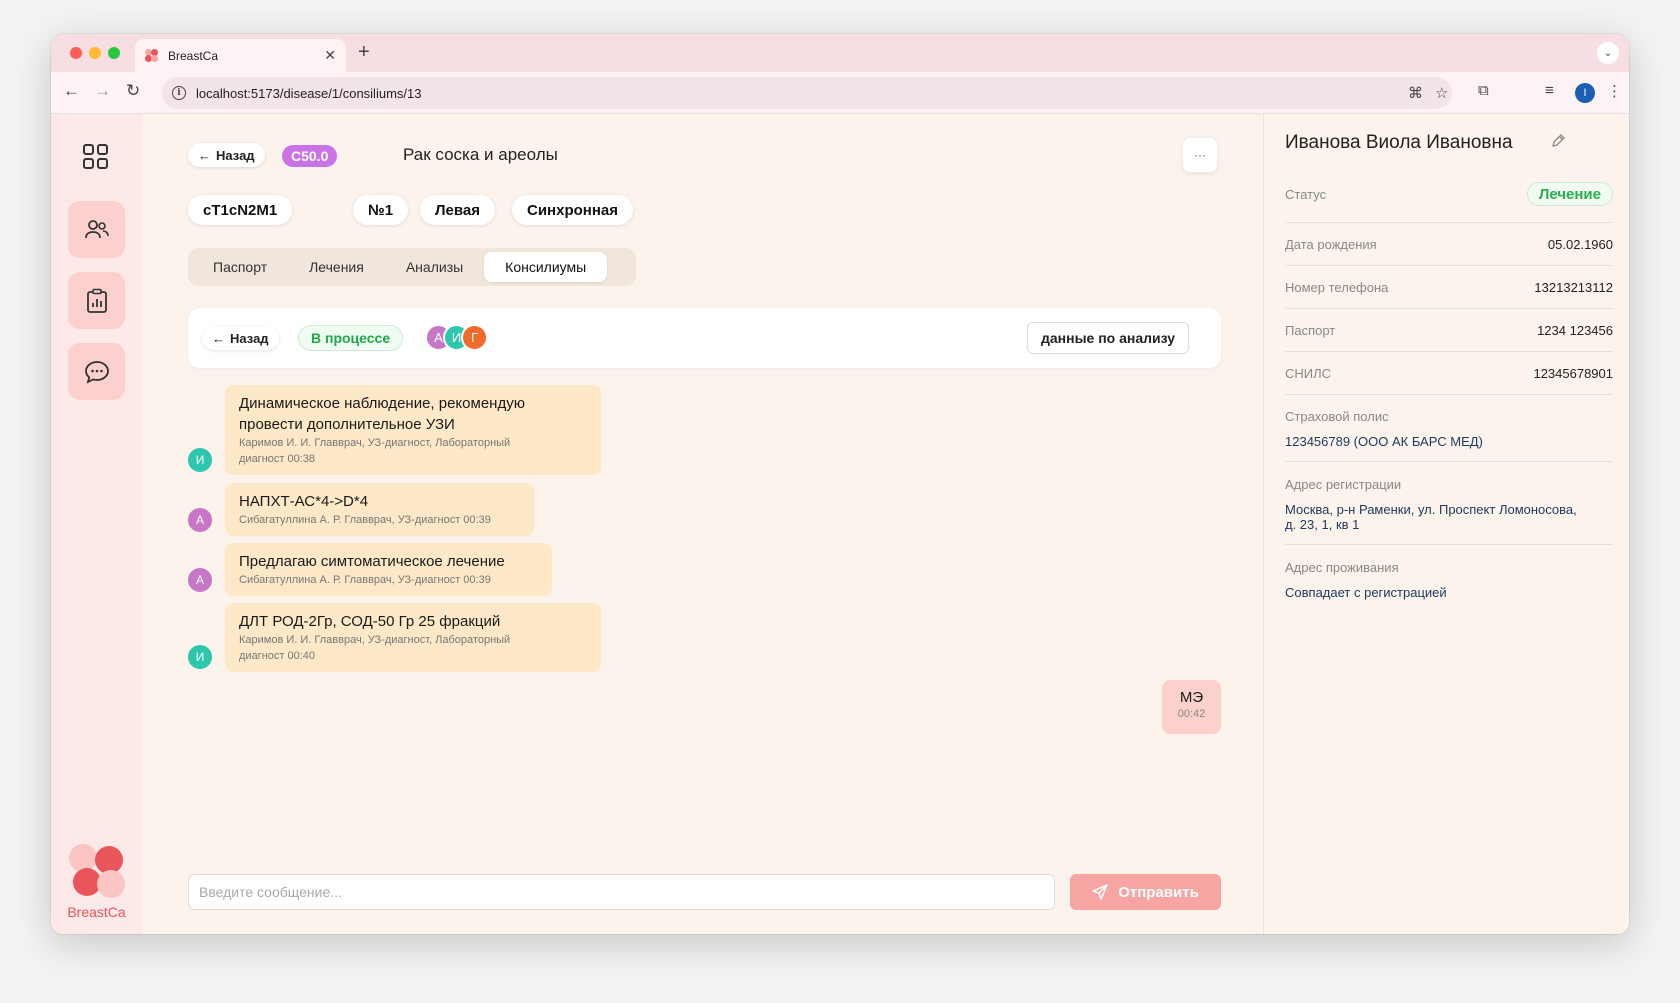 The width and height of the screenshot is (1680, 1003). Describe the element at coordinates (474, 337) in the screenshot. I see `participant-avatar: Г` at that location.